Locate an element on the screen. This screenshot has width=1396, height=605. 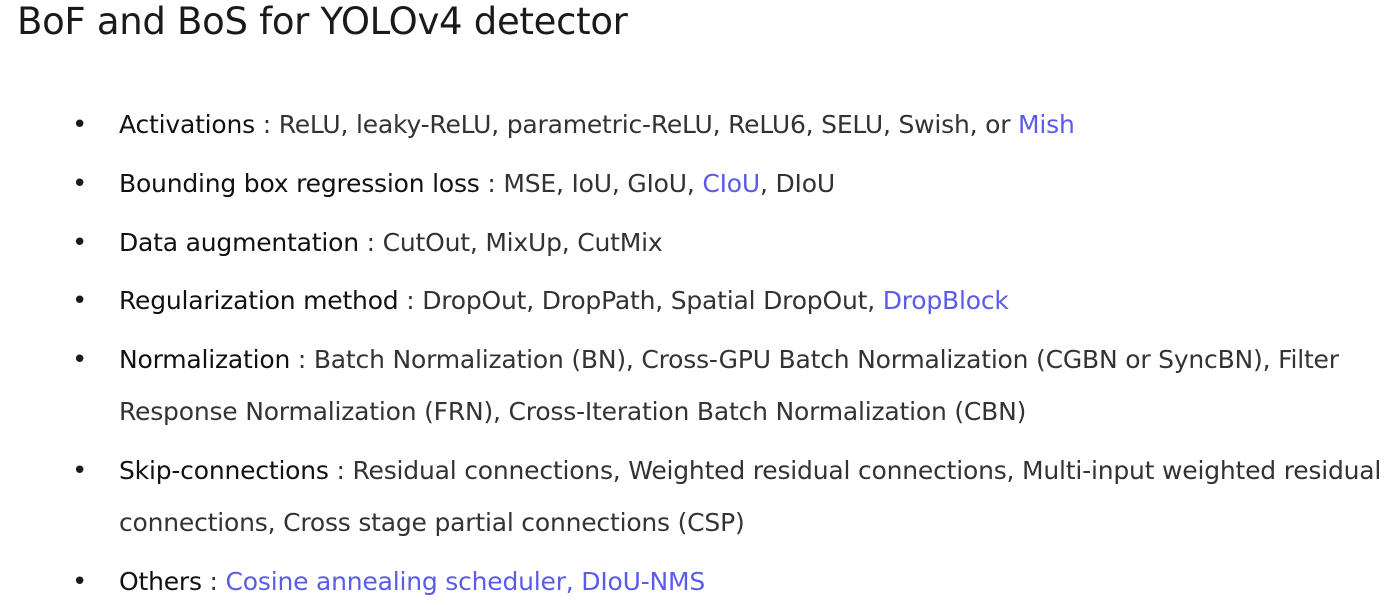
page-title: BoF and BoS for YOLOv4 detector is located at coordinates (322, 21).